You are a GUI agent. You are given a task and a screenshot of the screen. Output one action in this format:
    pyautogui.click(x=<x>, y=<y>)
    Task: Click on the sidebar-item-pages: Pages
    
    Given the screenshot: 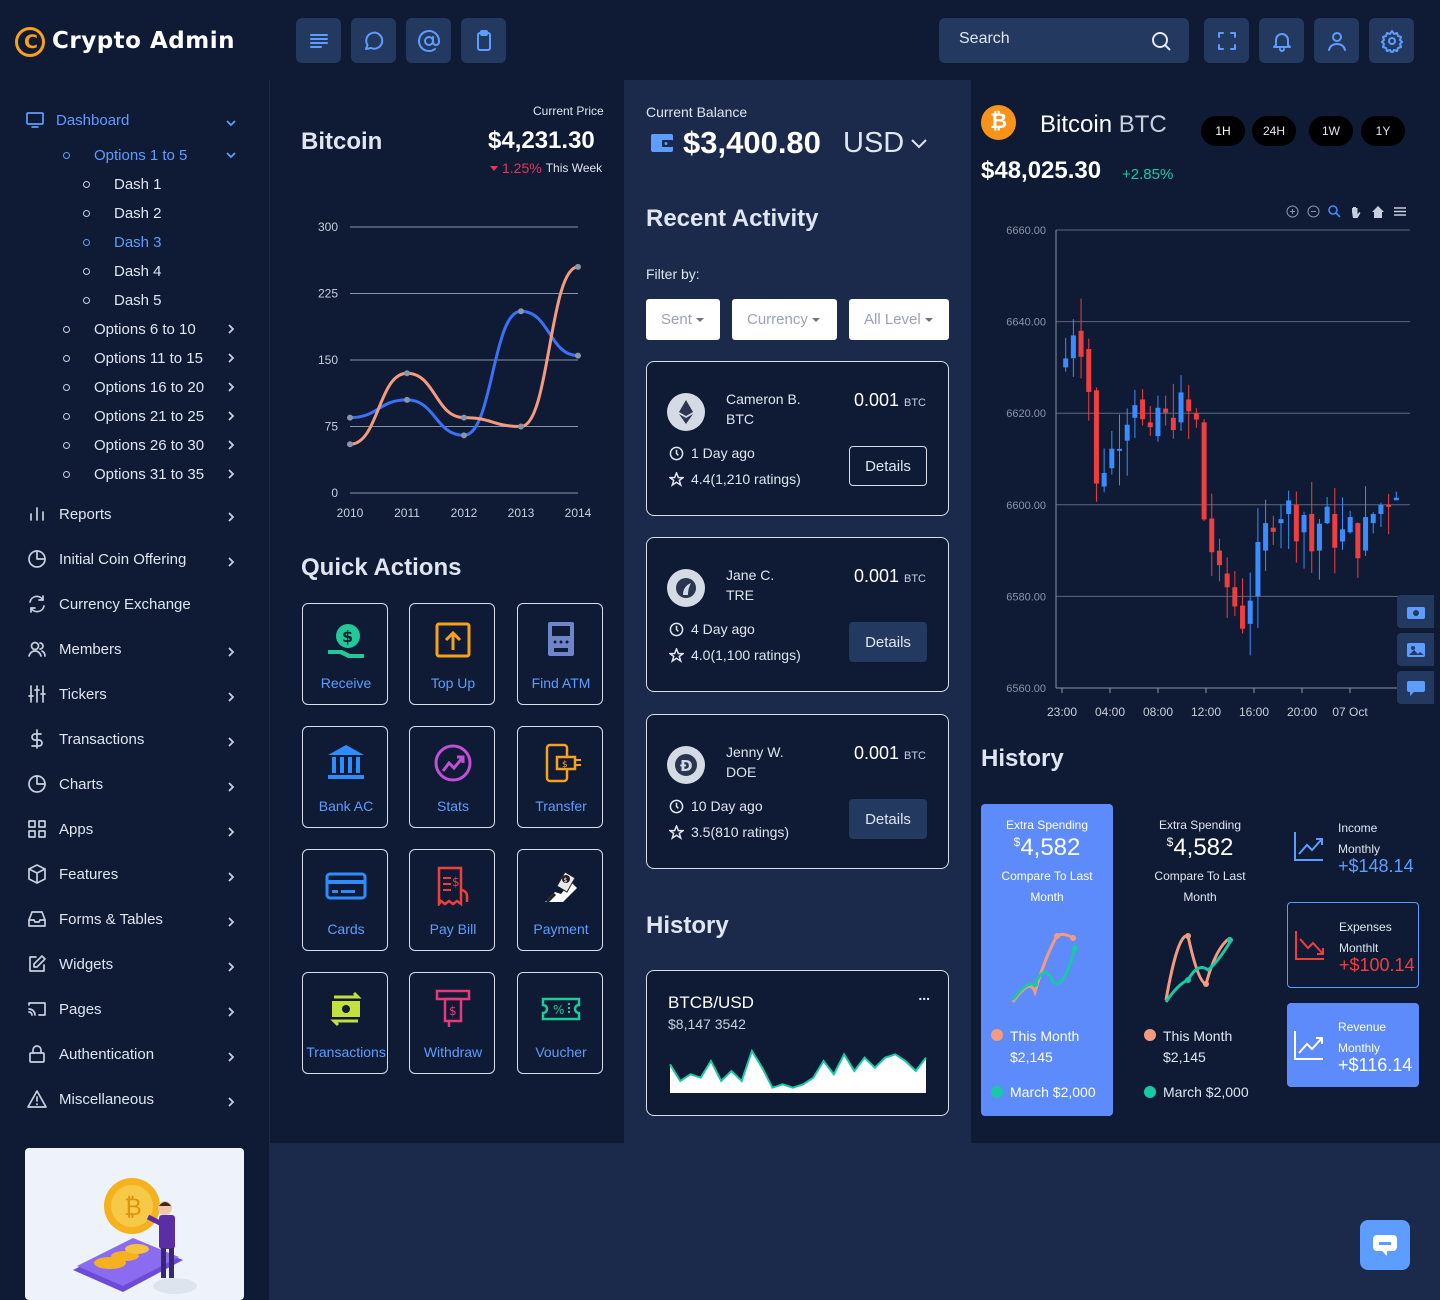 What is the action you would take?
    pyautogui.click(x=134, y=1009)
    